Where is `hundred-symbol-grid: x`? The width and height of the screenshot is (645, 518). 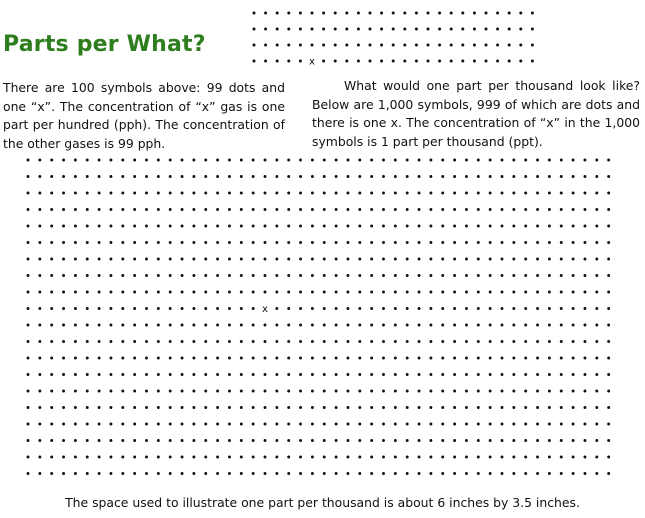 hundred-symbol-grid: x is located at coordinates (393, 39).